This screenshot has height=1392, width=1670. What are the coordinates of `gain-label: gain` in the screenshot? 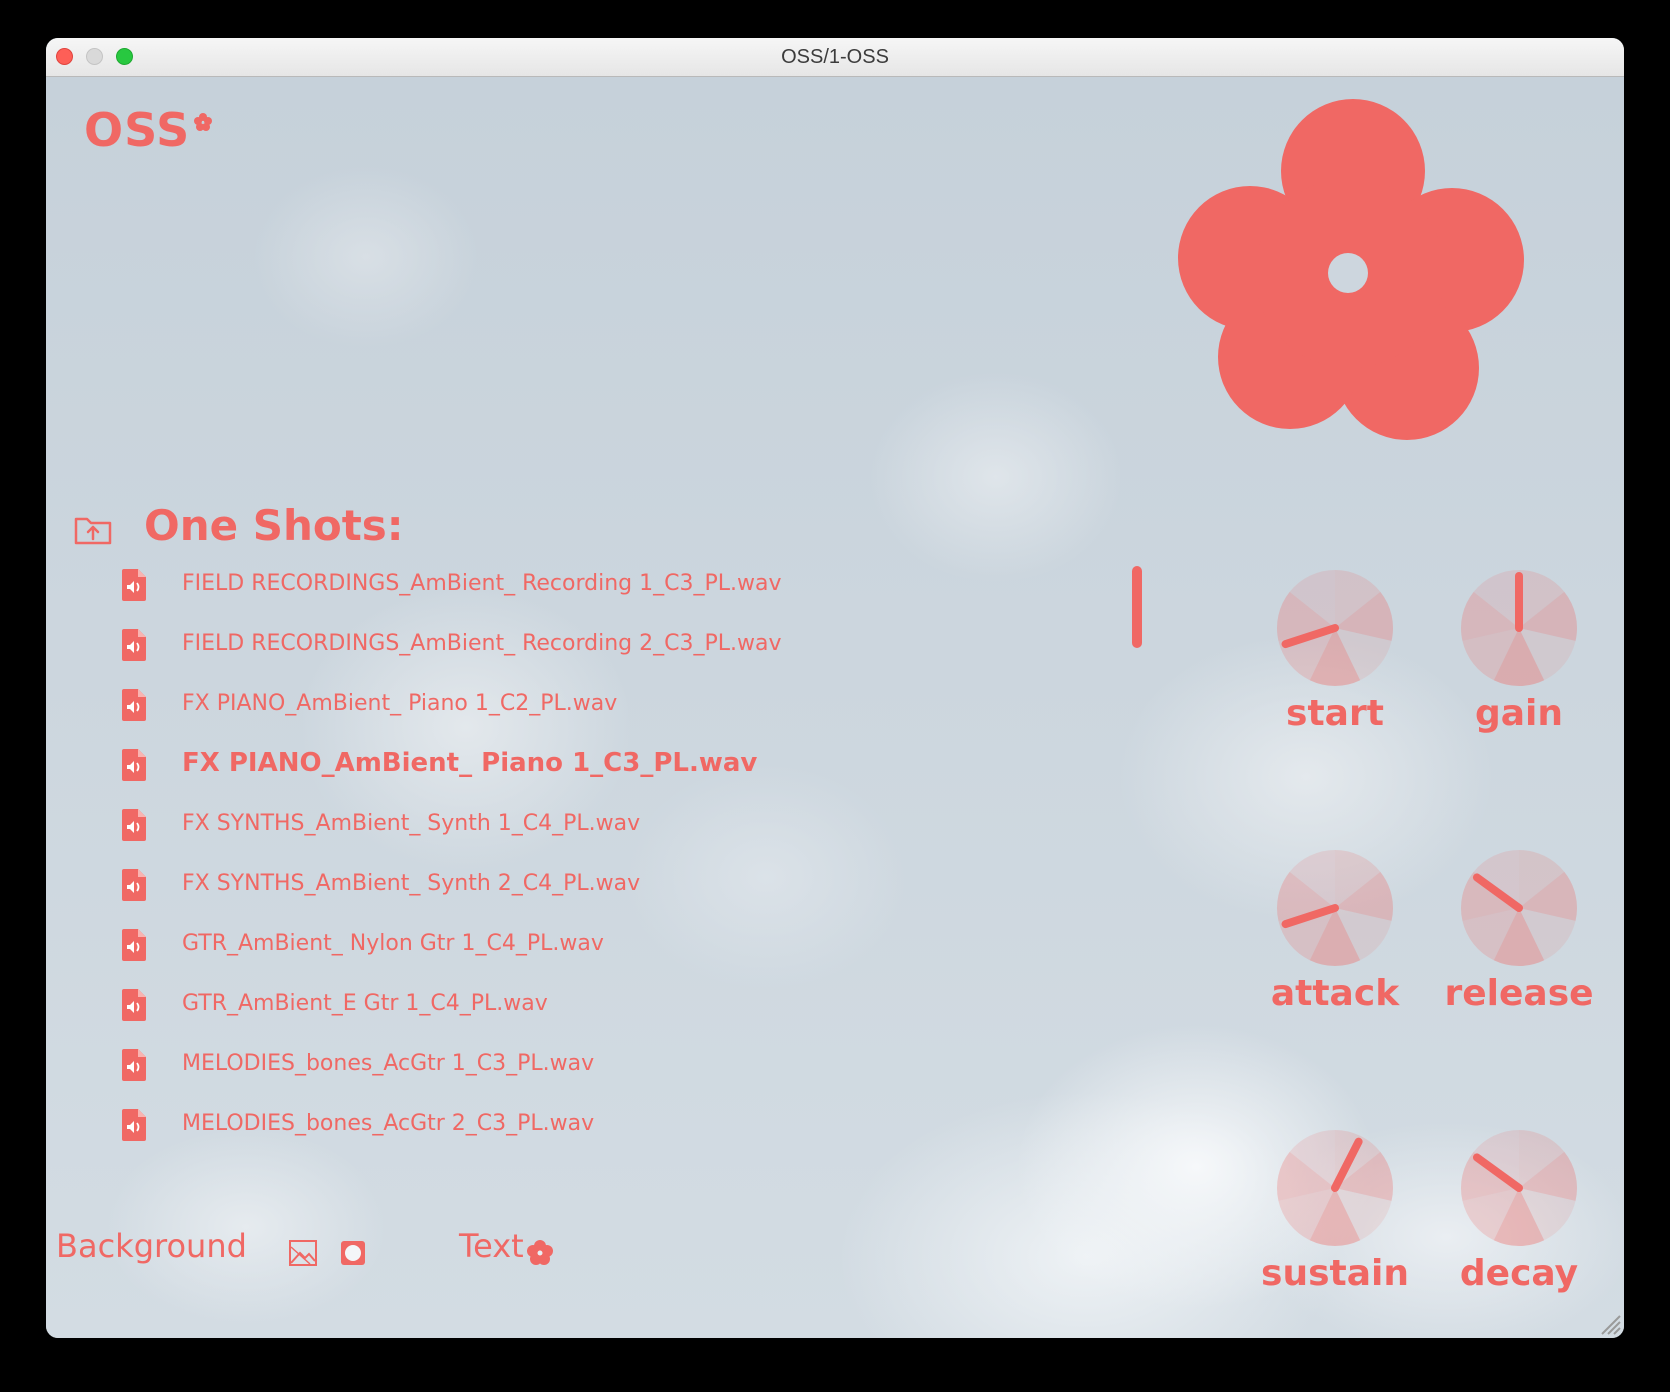 It's located at (1519, 713).